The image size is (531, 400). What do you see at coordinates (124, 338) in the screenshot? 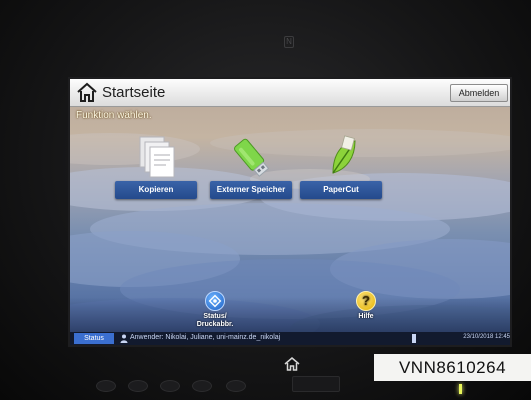
I see `user-icon` at bounding box center [124, 338].